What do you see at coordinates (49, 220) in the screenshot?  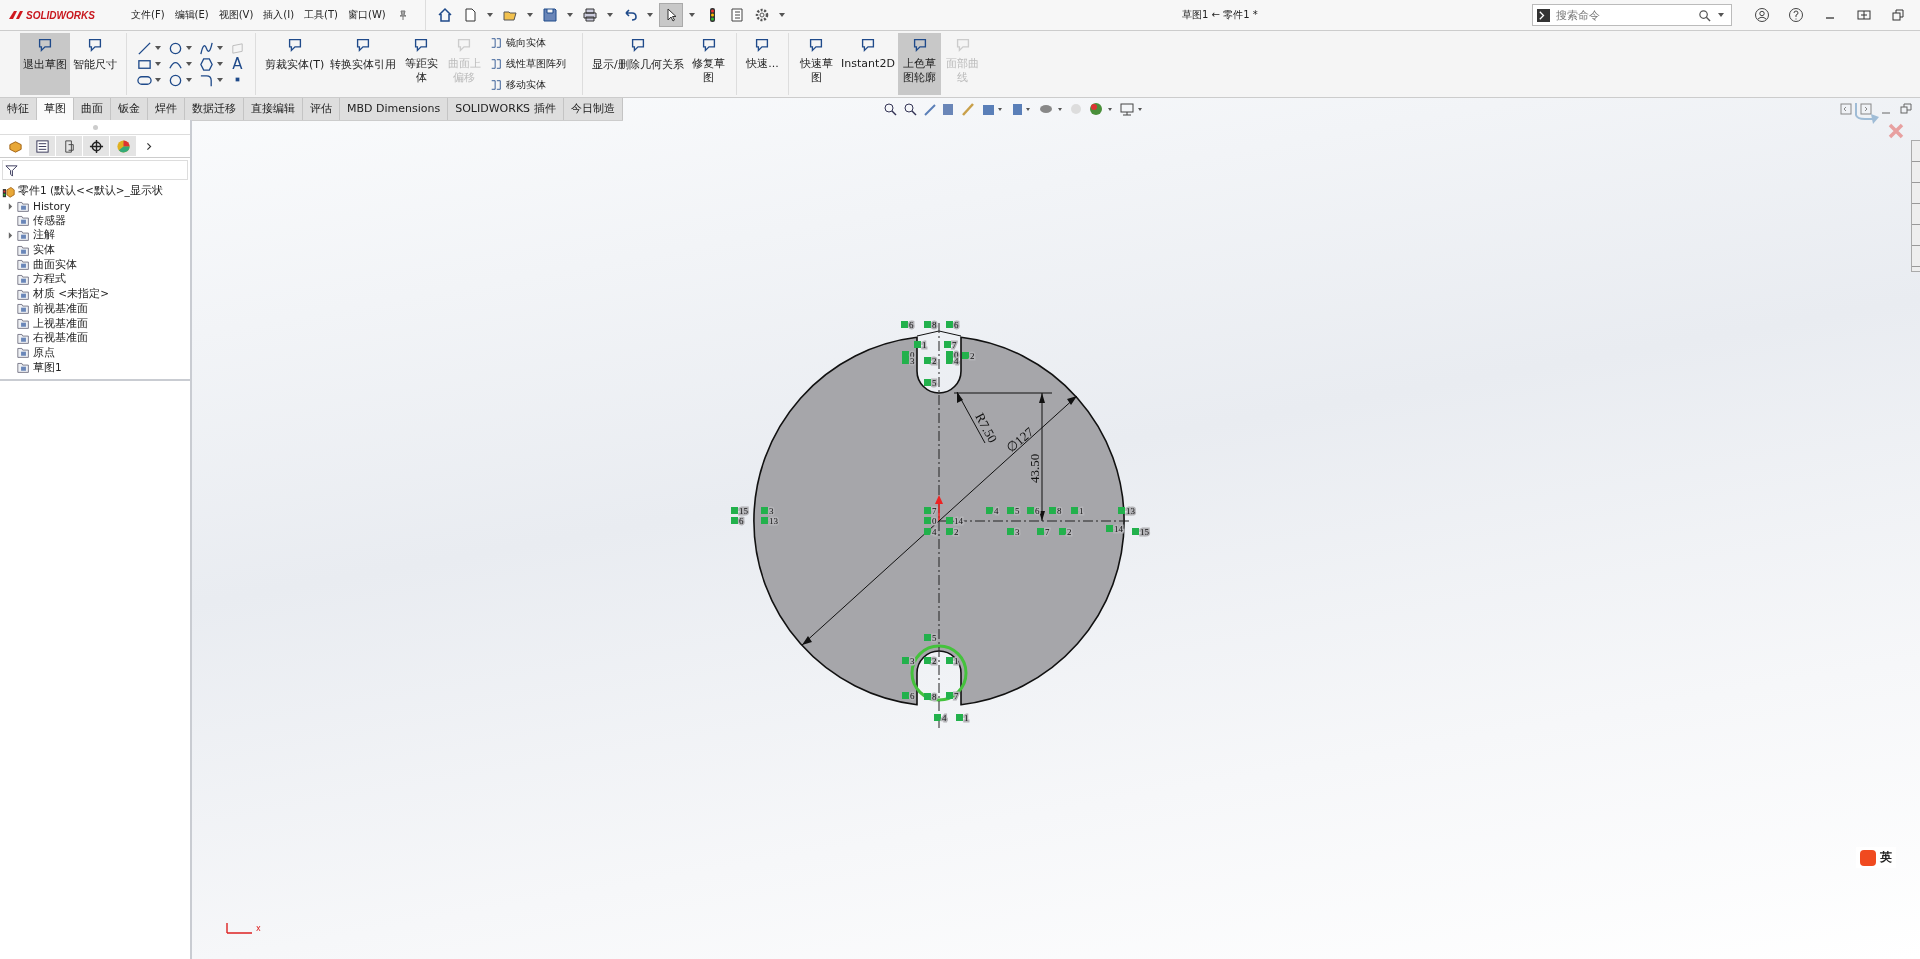 I see `tree-item: 传感器` at bounding box center [49, 220].